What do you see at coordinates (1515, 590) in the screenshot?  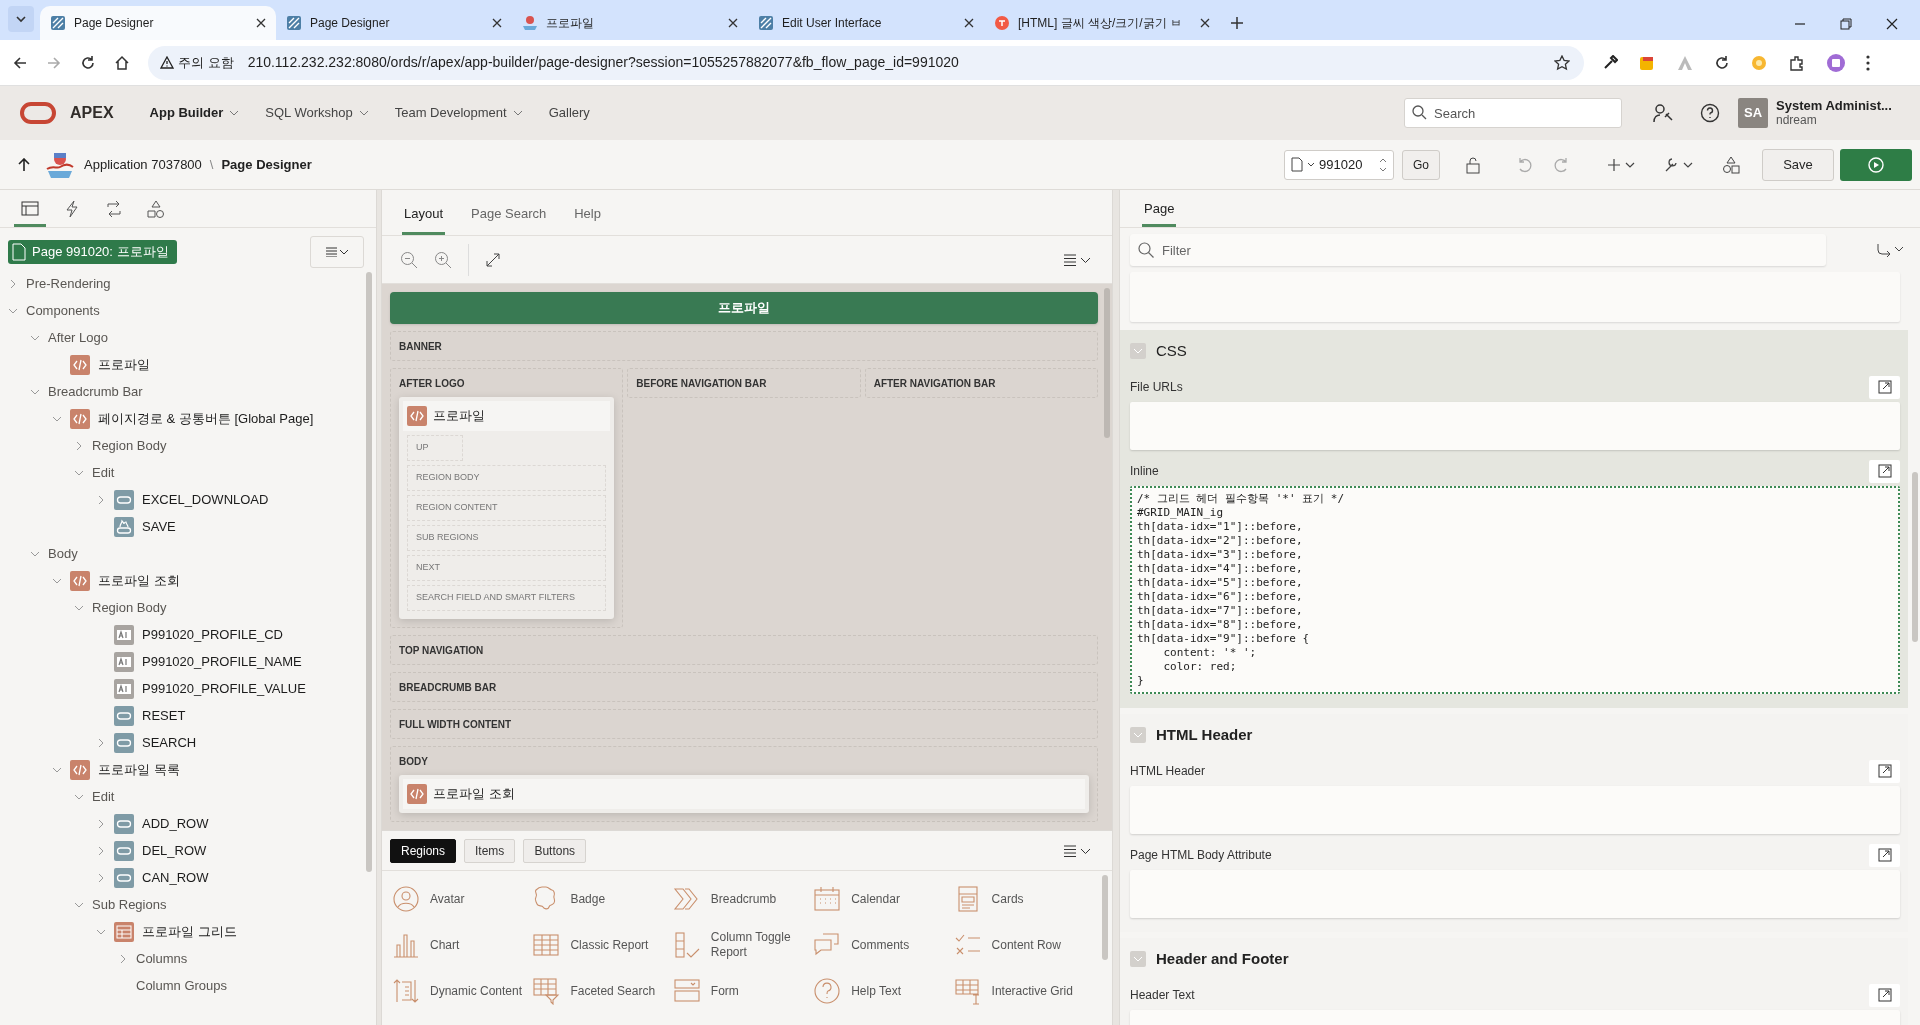 I see `text-area` at bounding box center [1515, 590].